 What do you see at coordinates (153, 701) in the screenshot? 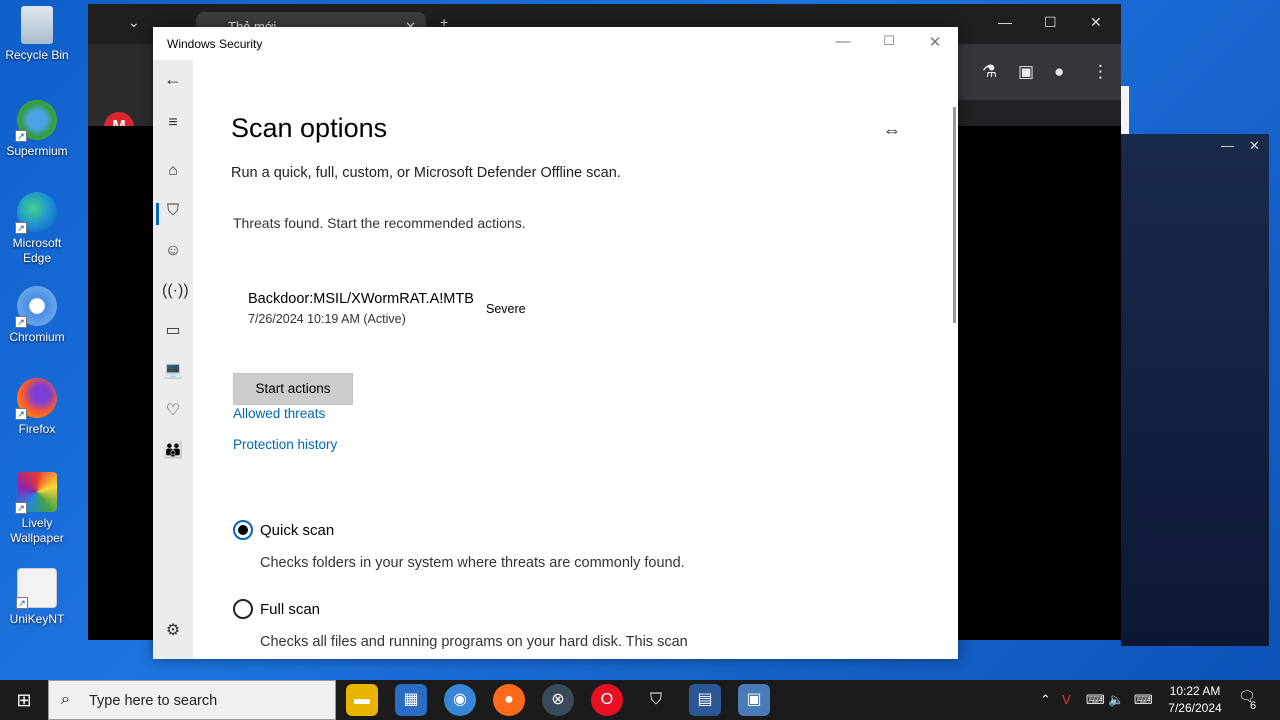
I see `search-placeholder: Type here to search` at bounding box center [153, 701].